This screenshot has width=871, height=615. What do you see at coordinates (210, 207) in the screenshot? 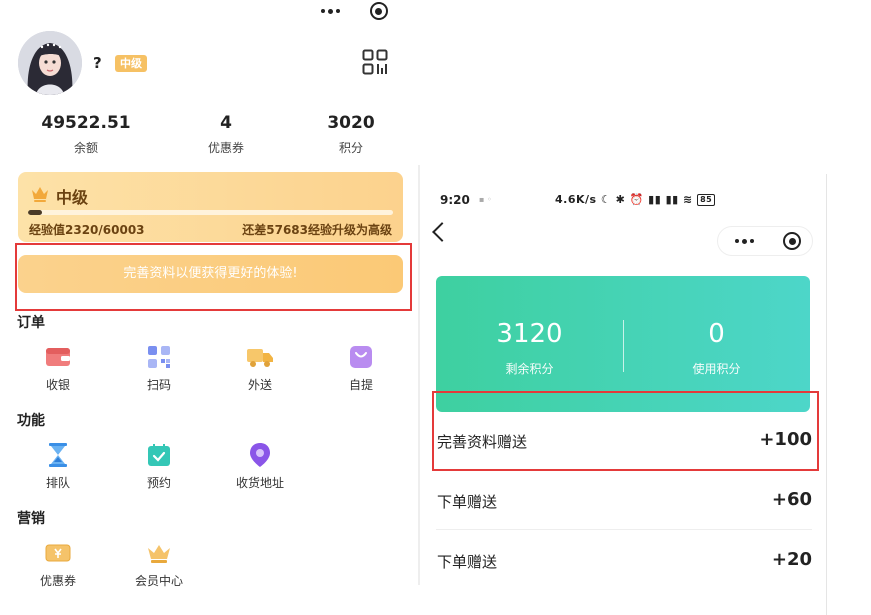
I see `member-level-card: 中级 经验值2320/60003 还差57683经验升级为高级` at bounding box center [210, 207].